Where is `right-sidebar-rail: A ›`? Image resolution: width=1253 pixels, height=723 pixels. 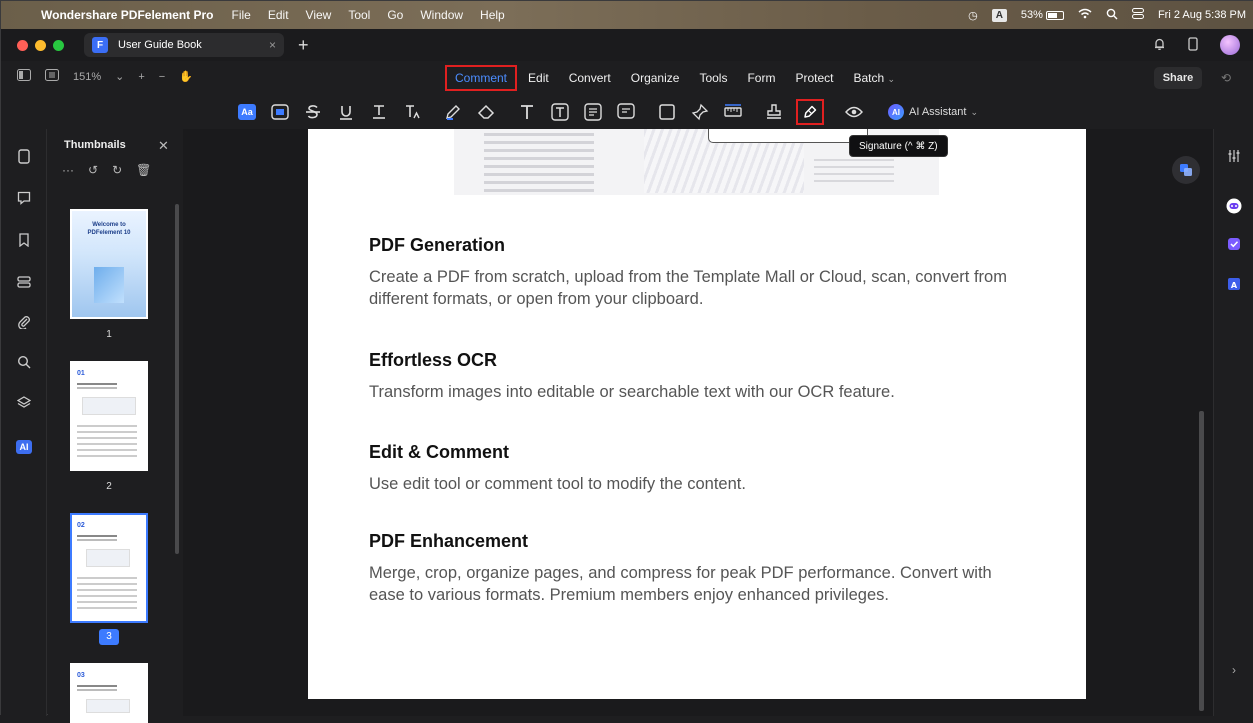
right-sidebar-rail: A › is located at coordinates (1233, 422).